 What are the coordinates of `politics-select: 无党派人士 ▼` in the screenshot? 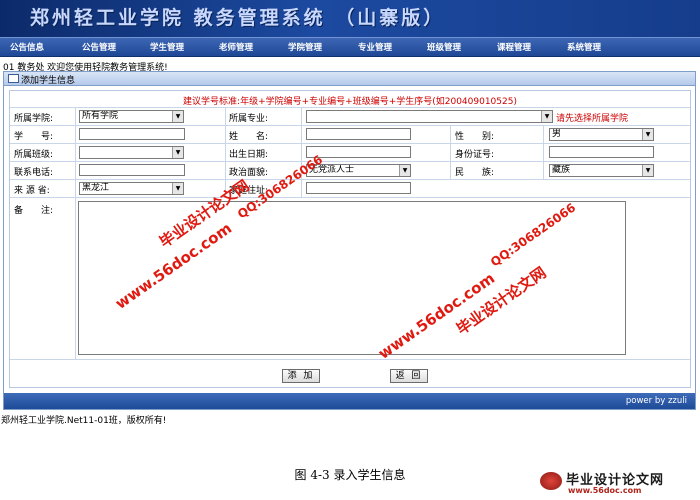 It's located at (358, 170).